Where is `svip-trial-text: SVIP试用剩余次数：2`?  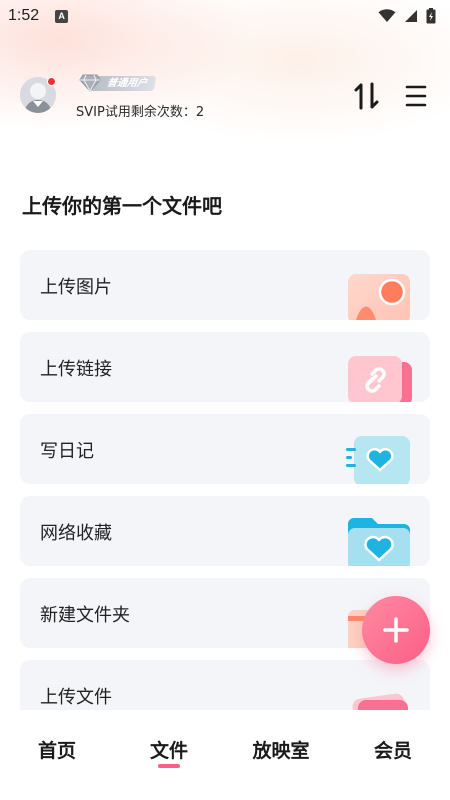 svip-trial-text: SVIP试用剩余次数：2 is located at coordinates (140, 112).